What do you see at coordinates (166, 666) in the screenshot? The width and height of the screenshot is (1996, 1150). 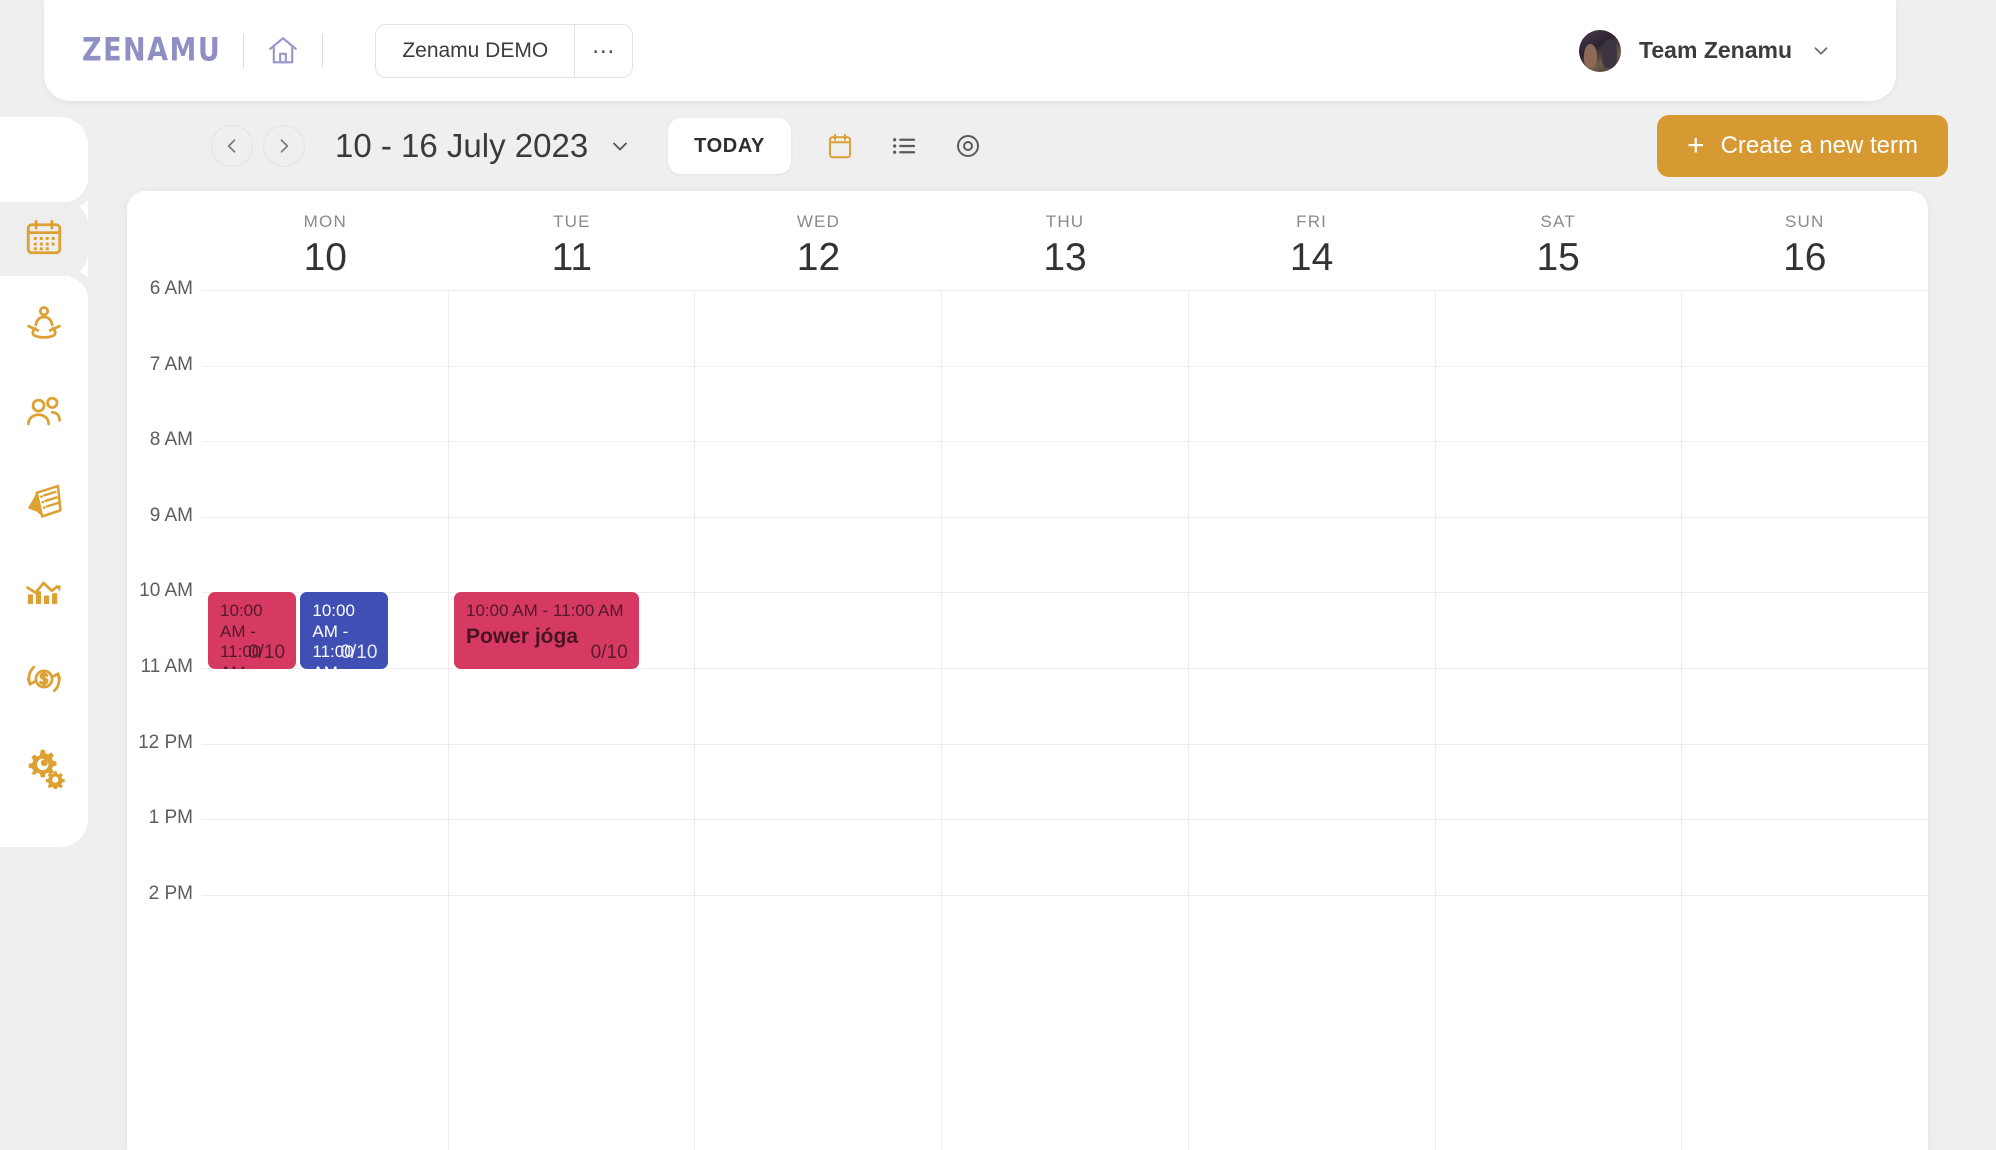 I see `hour-label: 11 AM` at bounding box center [166, 666].